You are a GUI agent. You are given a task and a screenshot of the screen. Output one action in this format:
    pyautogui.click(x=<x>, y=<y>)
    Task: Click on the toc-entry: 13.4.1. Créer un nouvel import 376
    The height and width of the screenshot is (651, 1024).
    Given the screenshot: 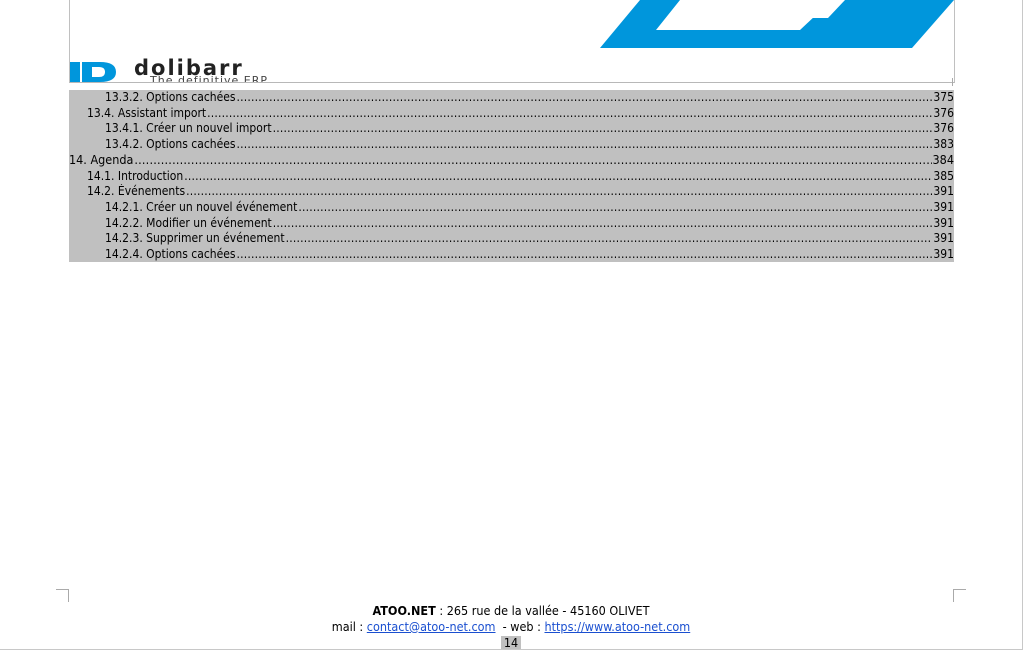 What is the action you would take?
    pyautogui.click(x=511, y=129)
    